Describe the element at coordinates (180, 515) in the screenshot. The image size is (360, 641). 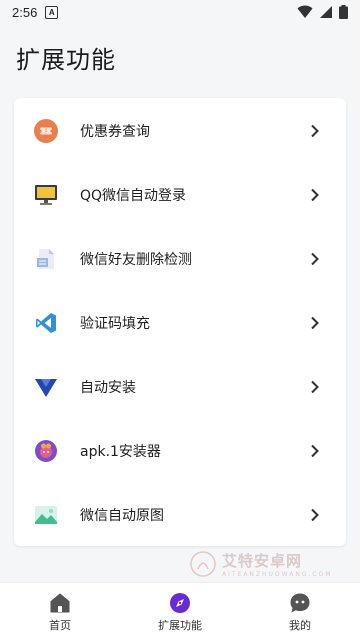
I see `list-item-original-image: 微信自动原图` at that location.